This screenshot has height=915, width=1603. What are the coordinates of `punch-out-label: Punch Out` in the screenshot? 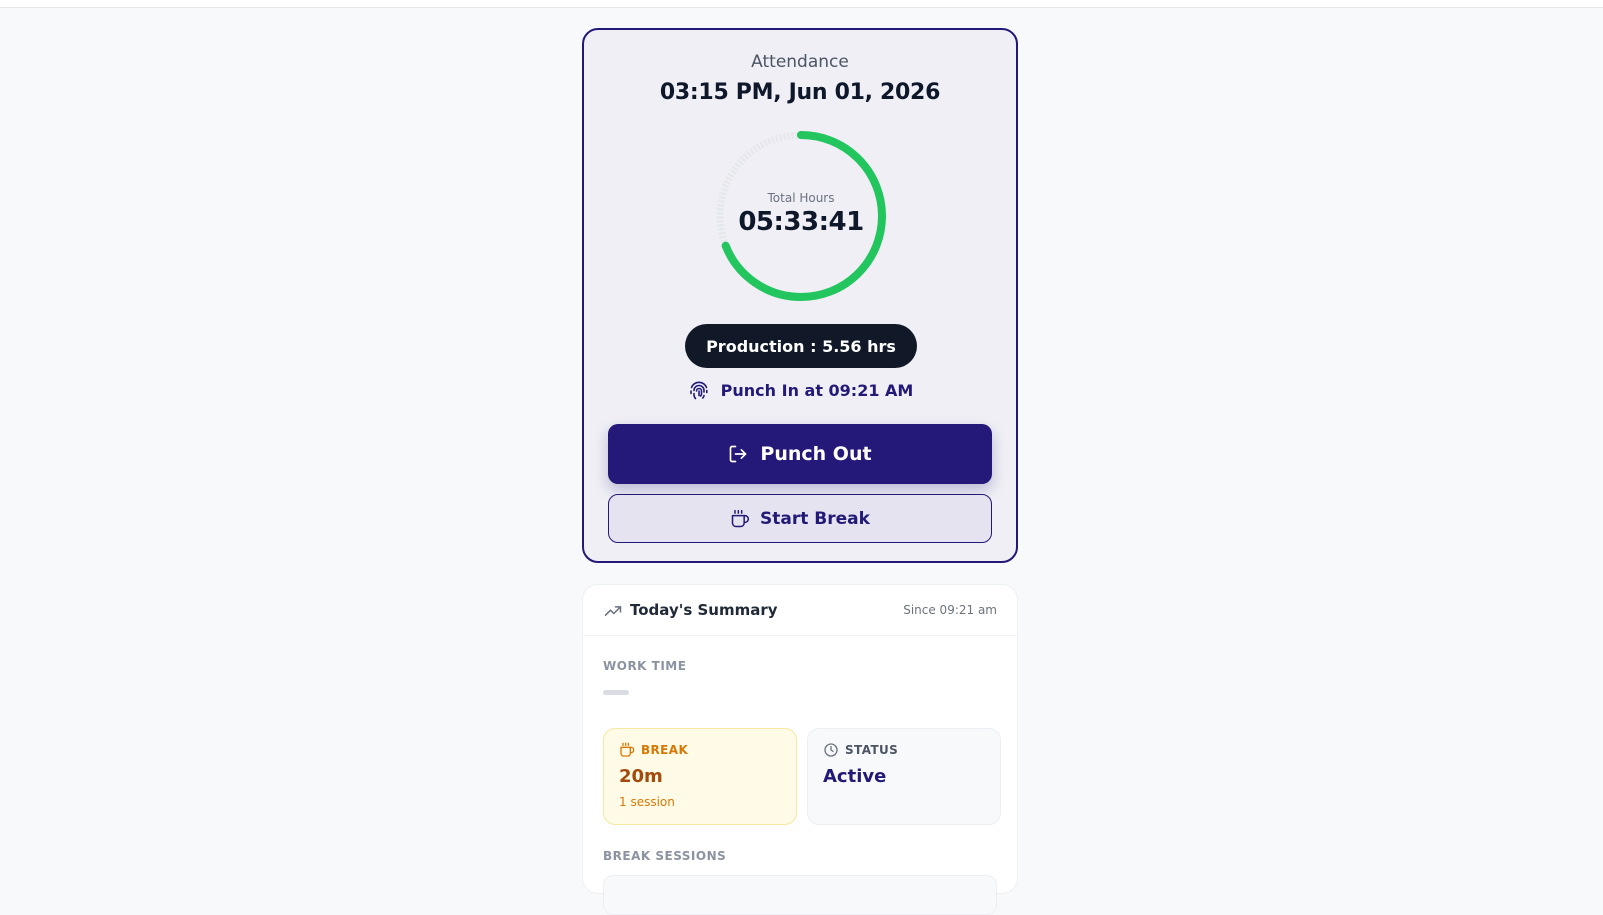 It's located at (816, 454).